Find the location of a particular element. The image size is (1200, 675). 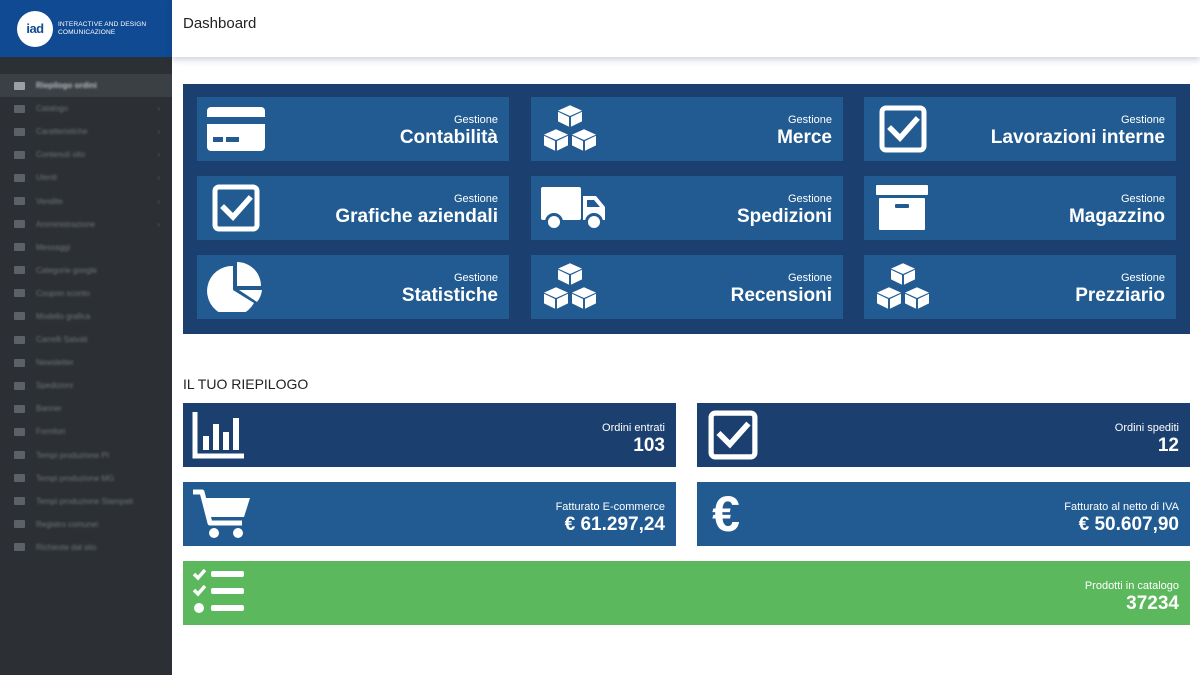

tile-grafiche-text: Gestione Grafiche aziendali is located at coordinates (416, 210).